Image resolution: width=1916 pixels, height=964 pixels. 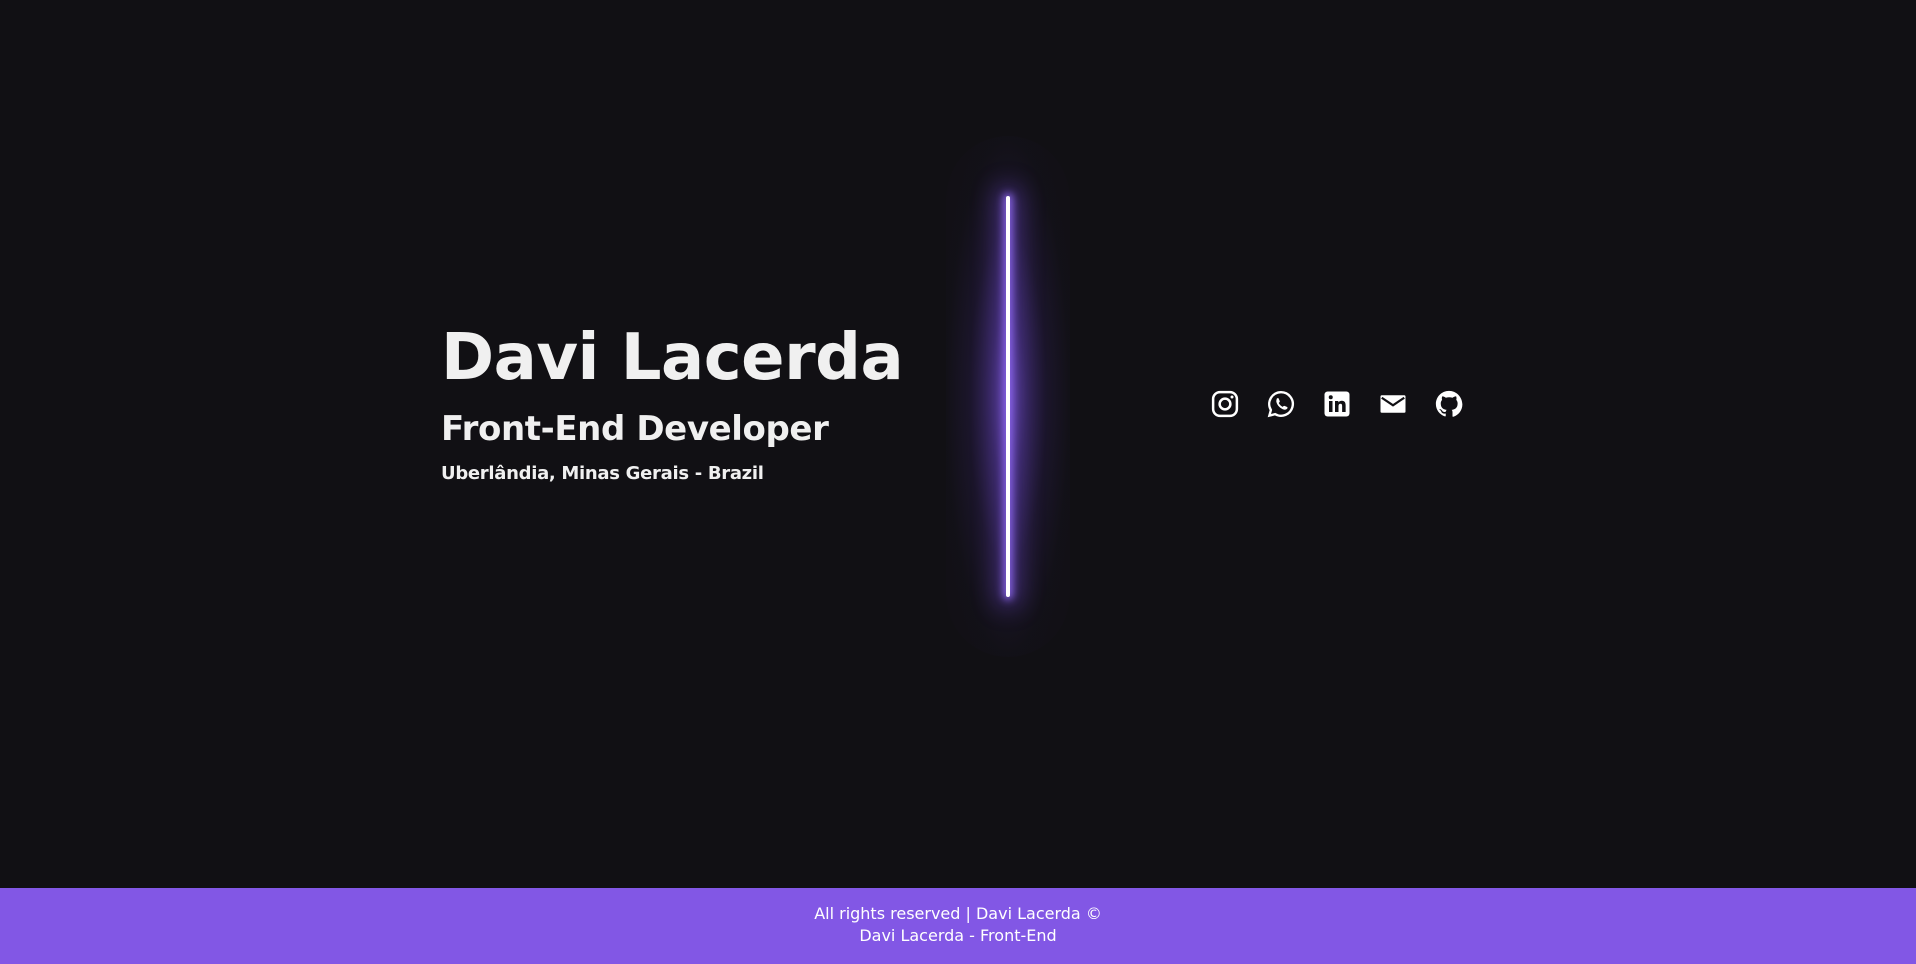 I want to click on divider-line, so click(x=1008, y=396).